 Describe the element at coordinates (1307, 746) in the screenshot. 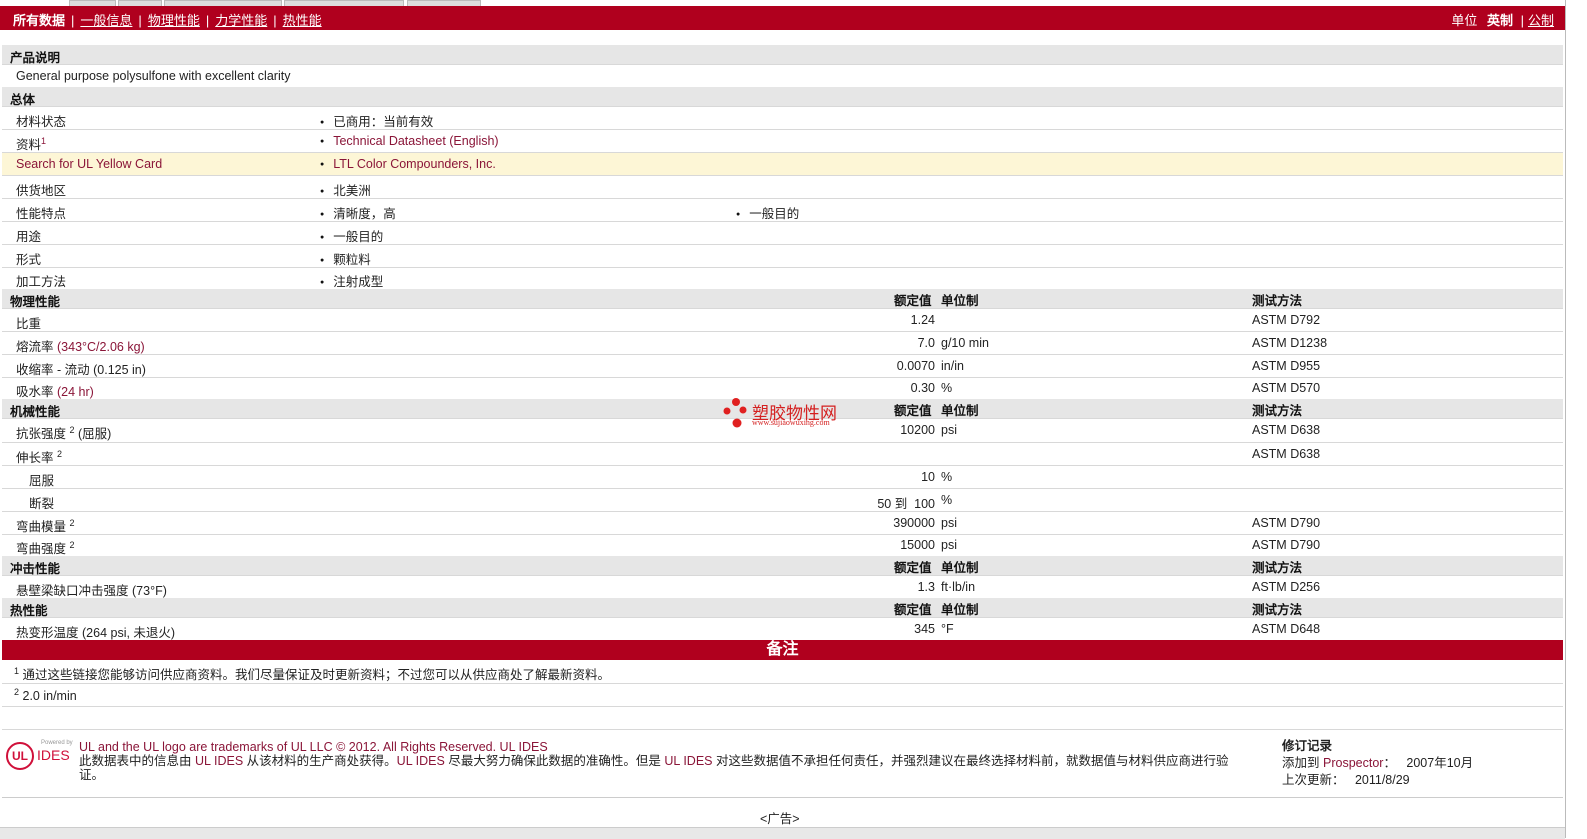

I see `revision-title: 修订记录` at that location.